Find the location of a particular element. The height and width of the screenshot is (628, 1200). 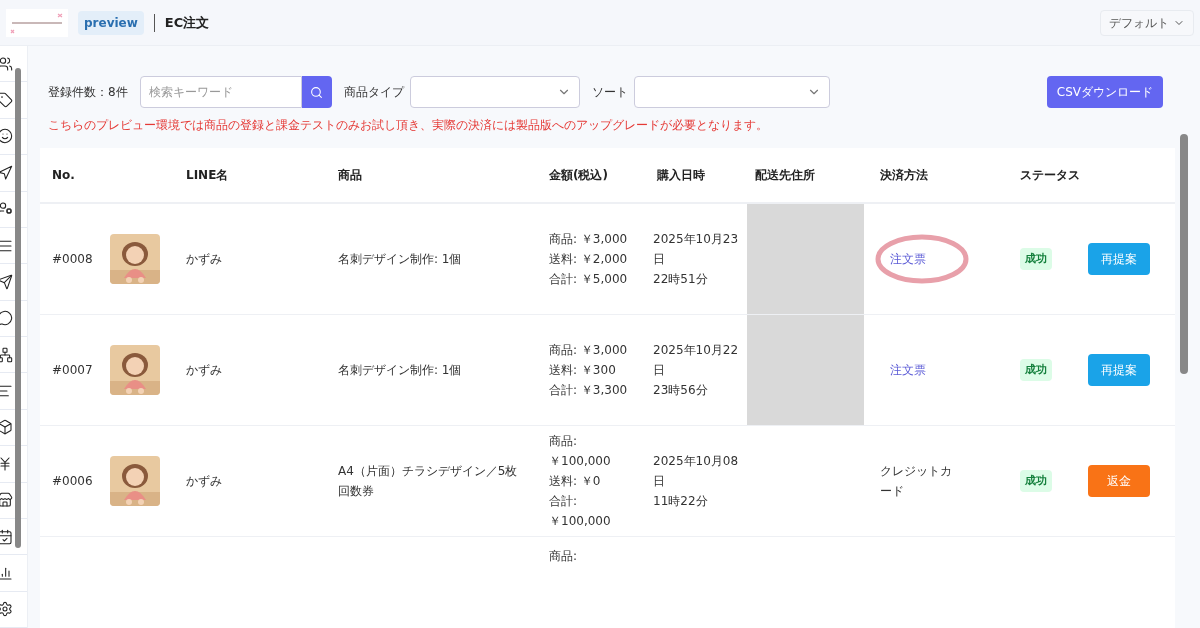

amount-line: 合計: ￥3,300 is located at coordinates (588, 390).